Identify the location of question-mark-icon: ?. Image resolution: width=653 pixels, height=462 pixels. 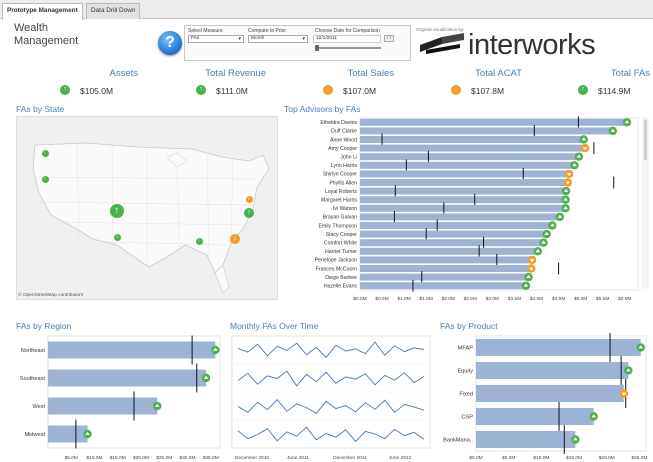
(170, 43).